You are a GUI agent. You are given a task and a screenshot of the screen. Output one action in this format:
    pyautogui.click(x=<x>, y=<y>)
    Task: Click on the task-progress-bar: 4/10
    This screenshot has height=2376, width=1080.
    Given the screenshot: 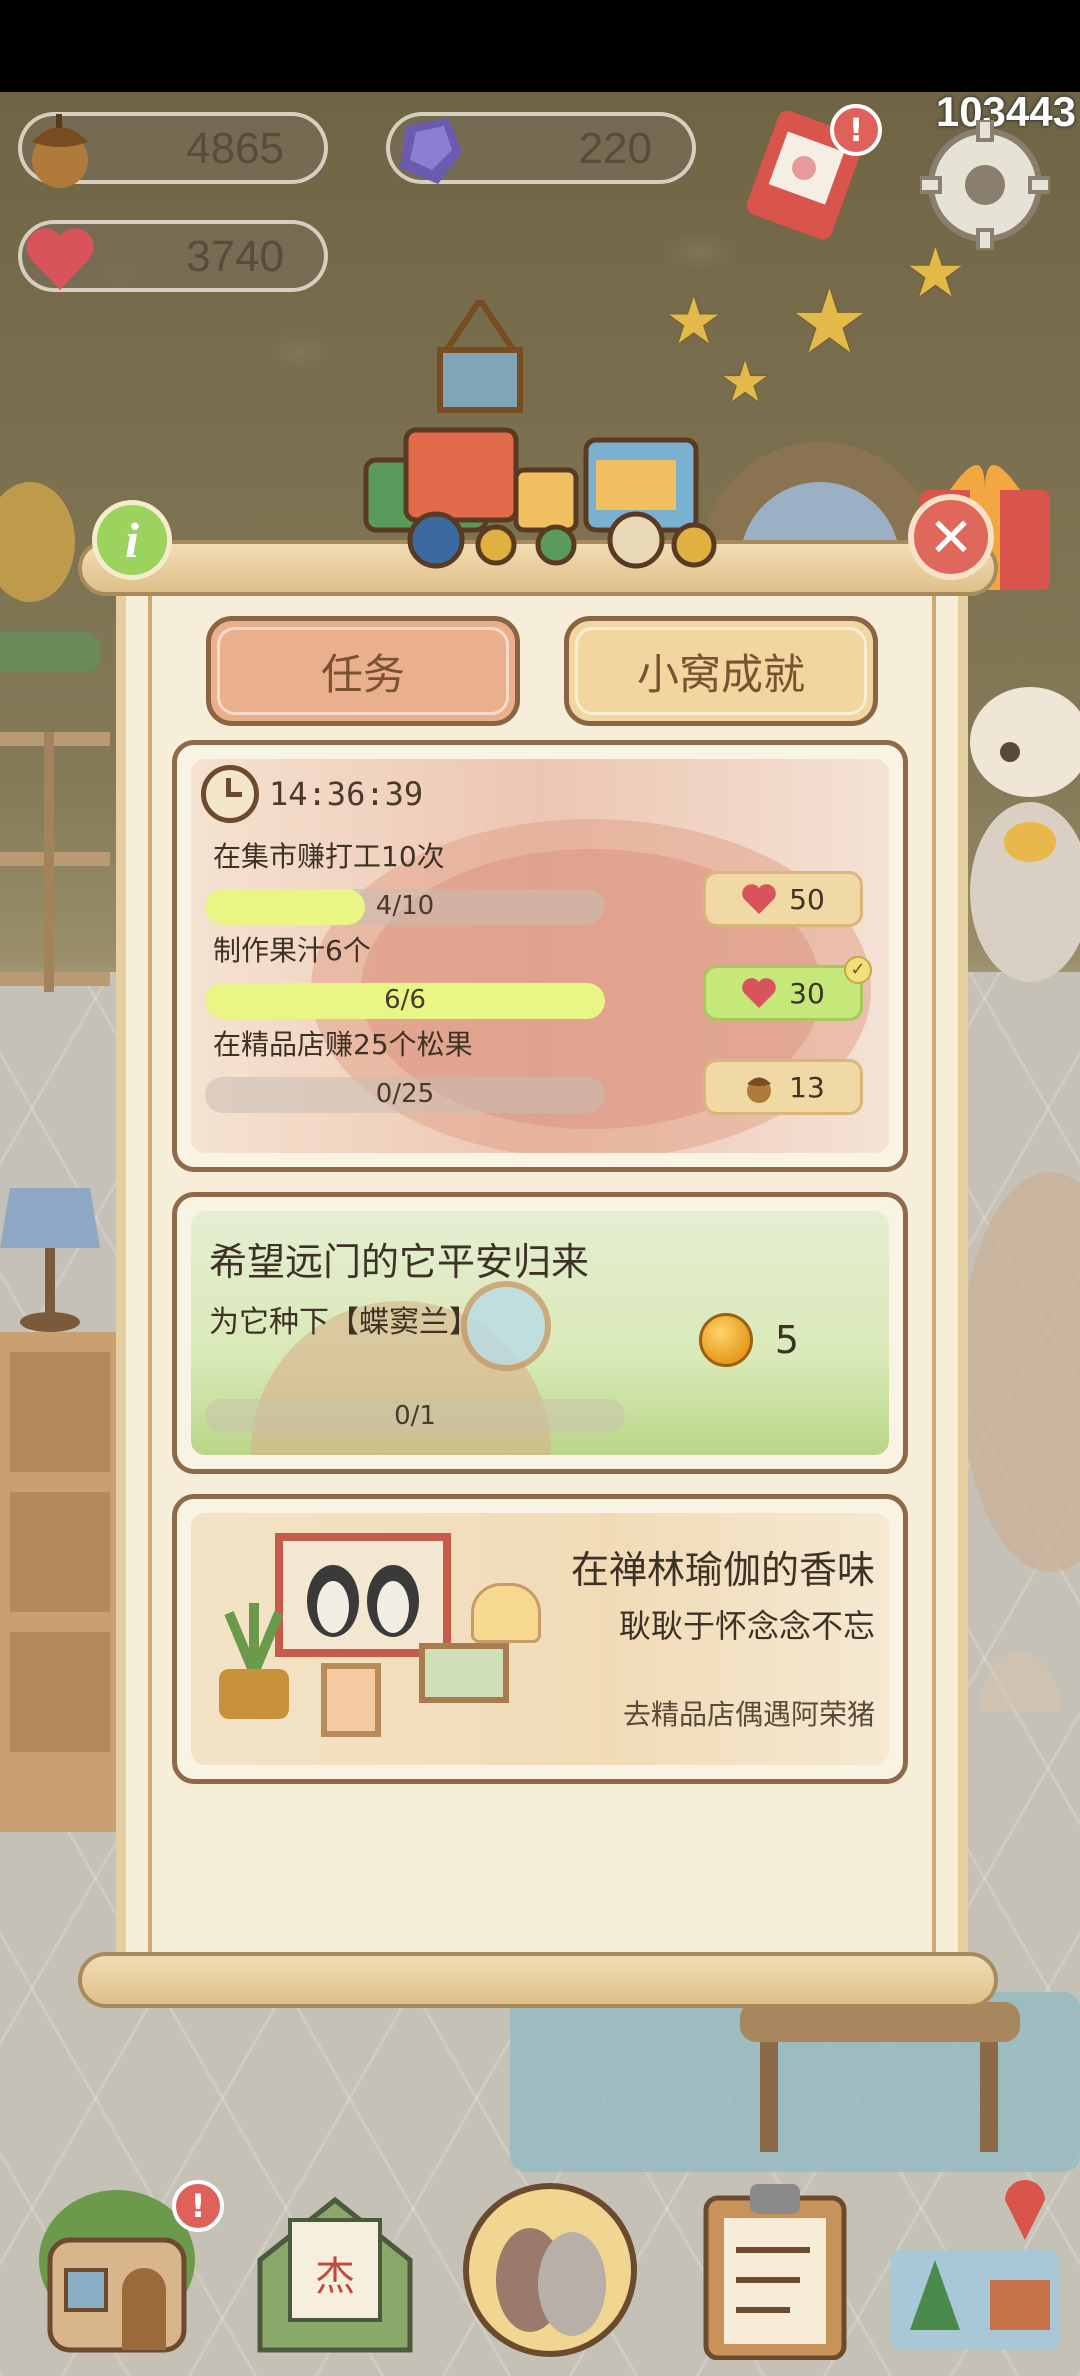 What is the action you would take?
    pyautogui.click(x=405, y=907)
    